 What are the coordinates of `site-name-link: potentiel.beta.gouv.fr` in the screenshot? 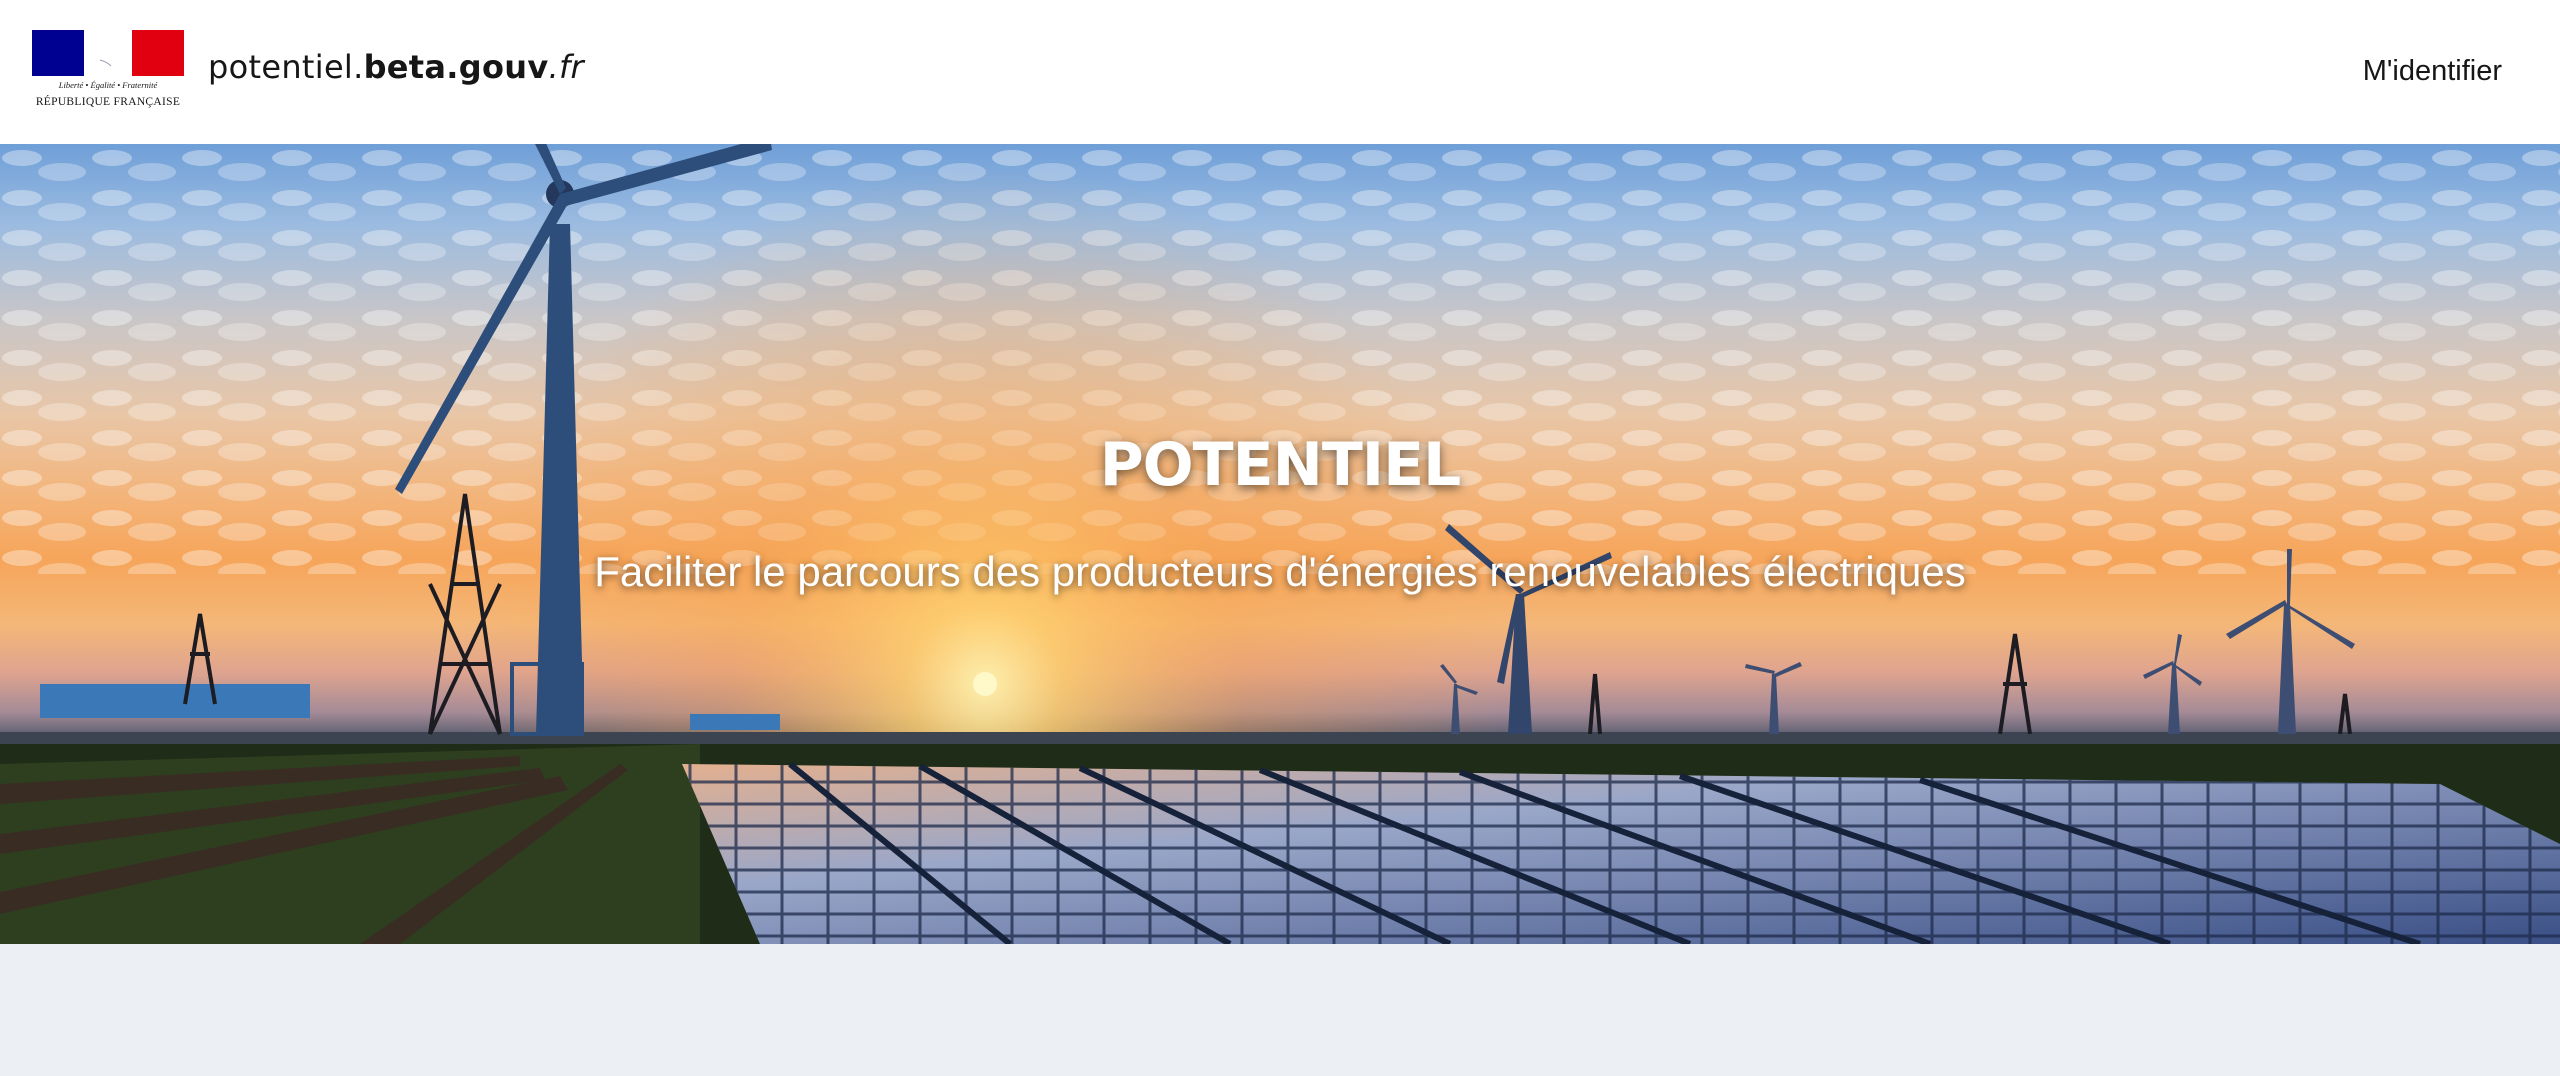 It's located at (396, 67).